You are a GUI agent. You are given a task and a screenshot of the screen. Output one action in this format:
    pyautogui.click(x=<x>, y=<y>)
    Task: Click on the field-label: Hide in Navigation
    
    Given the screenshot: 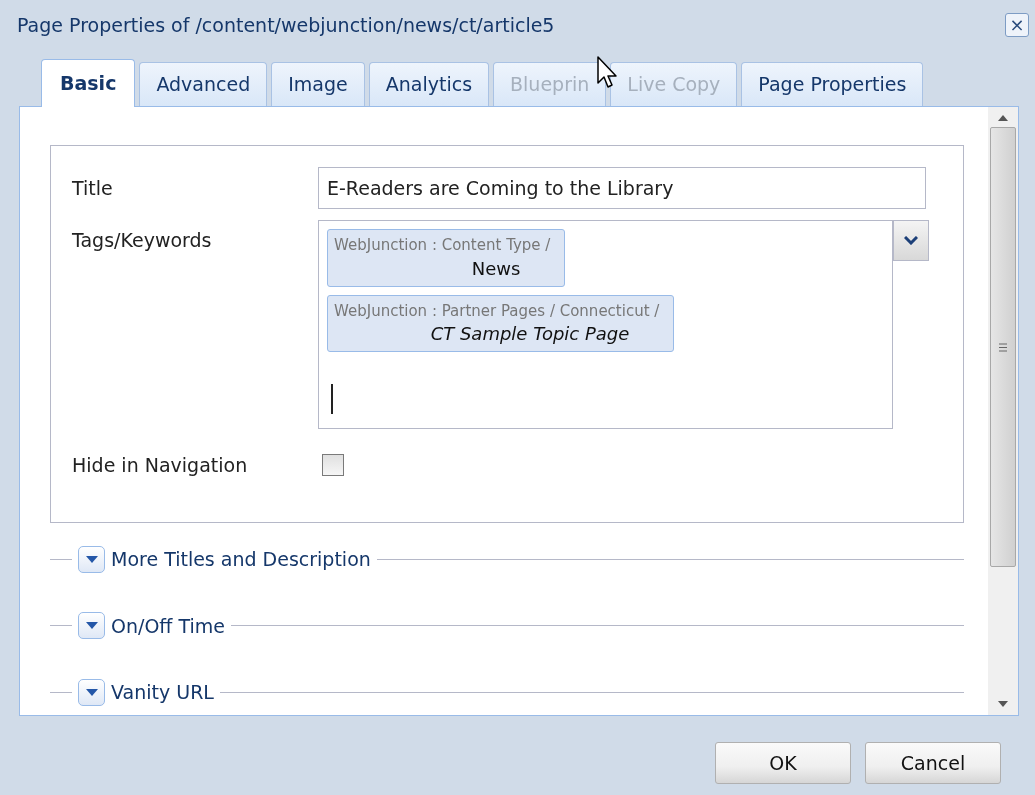 What is the action you would take?
    pyautogui.click(x=160, y=465)
    